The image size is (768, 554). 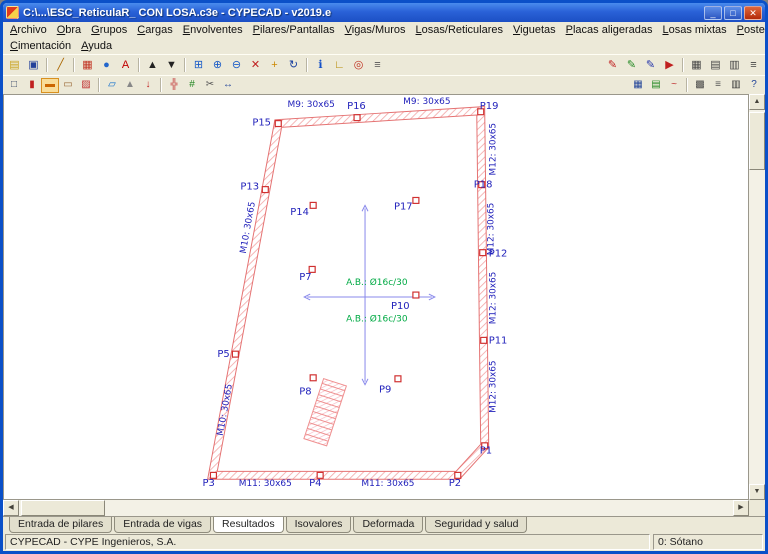 I want to click on group-down-icon: ▼, so click(x=171, y=65).